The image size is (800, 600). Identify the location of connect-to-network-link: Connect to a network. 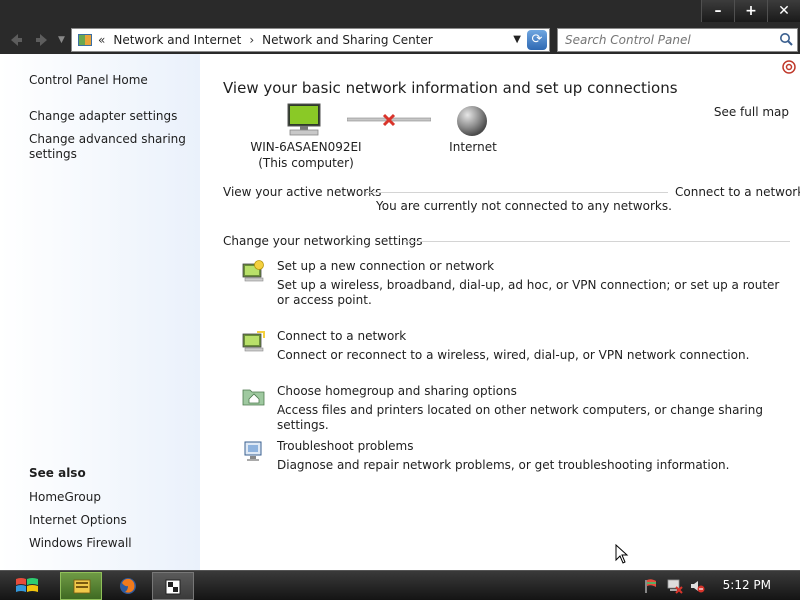
(737, 192).